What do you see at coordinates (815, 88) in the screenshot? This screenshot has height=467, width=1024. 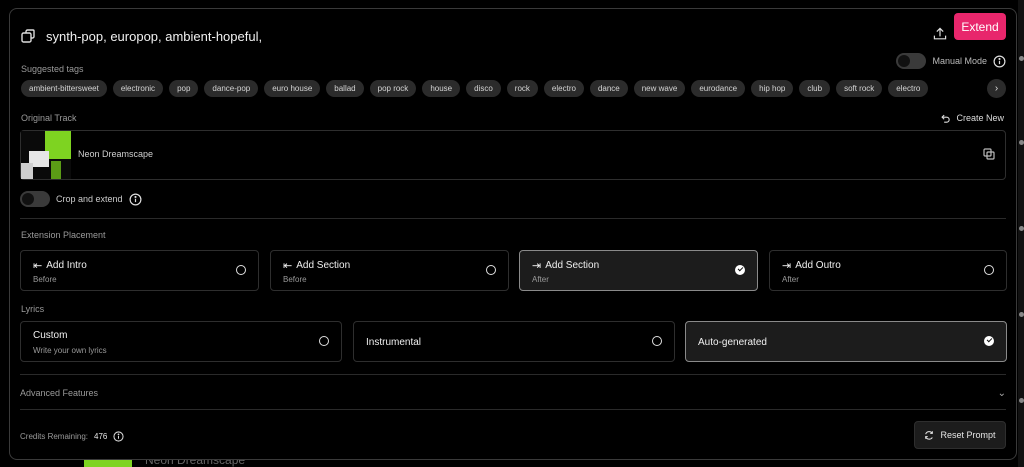 I see `tag-chip: club` at bounding box center [815, 88].